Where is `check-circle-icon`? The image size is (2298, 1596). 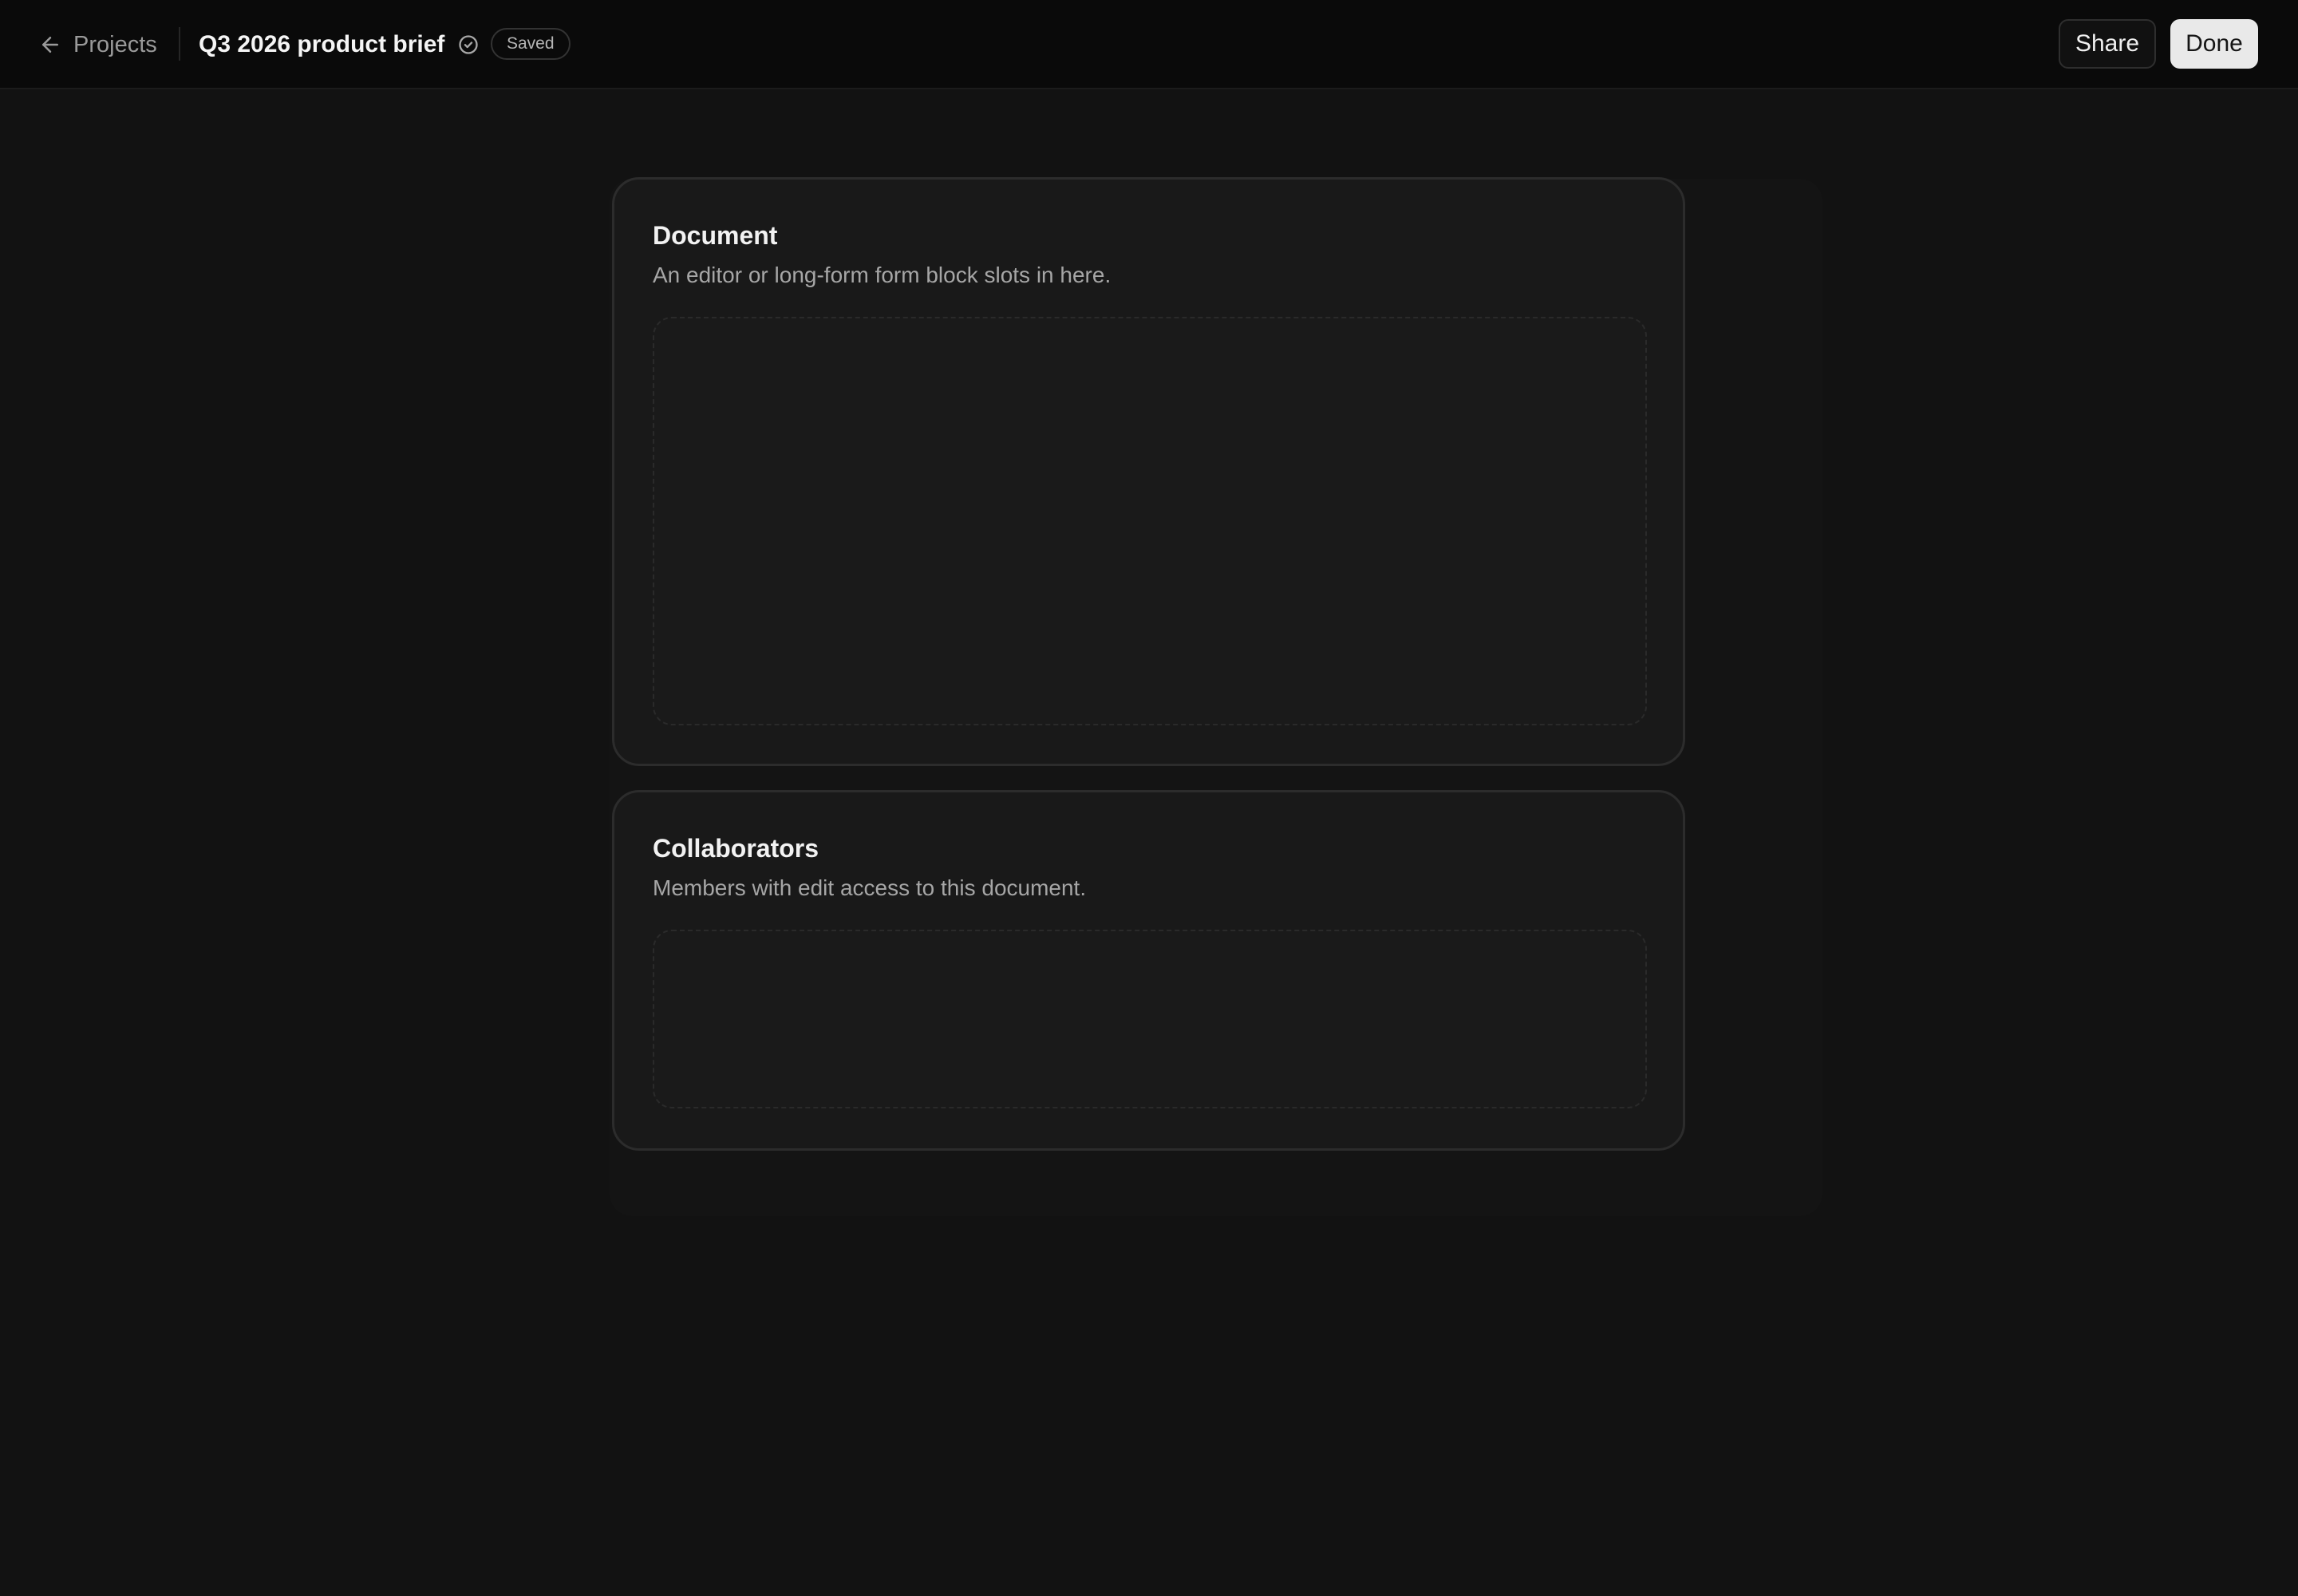
check-circle-icon is located at coordinates (469, 44).